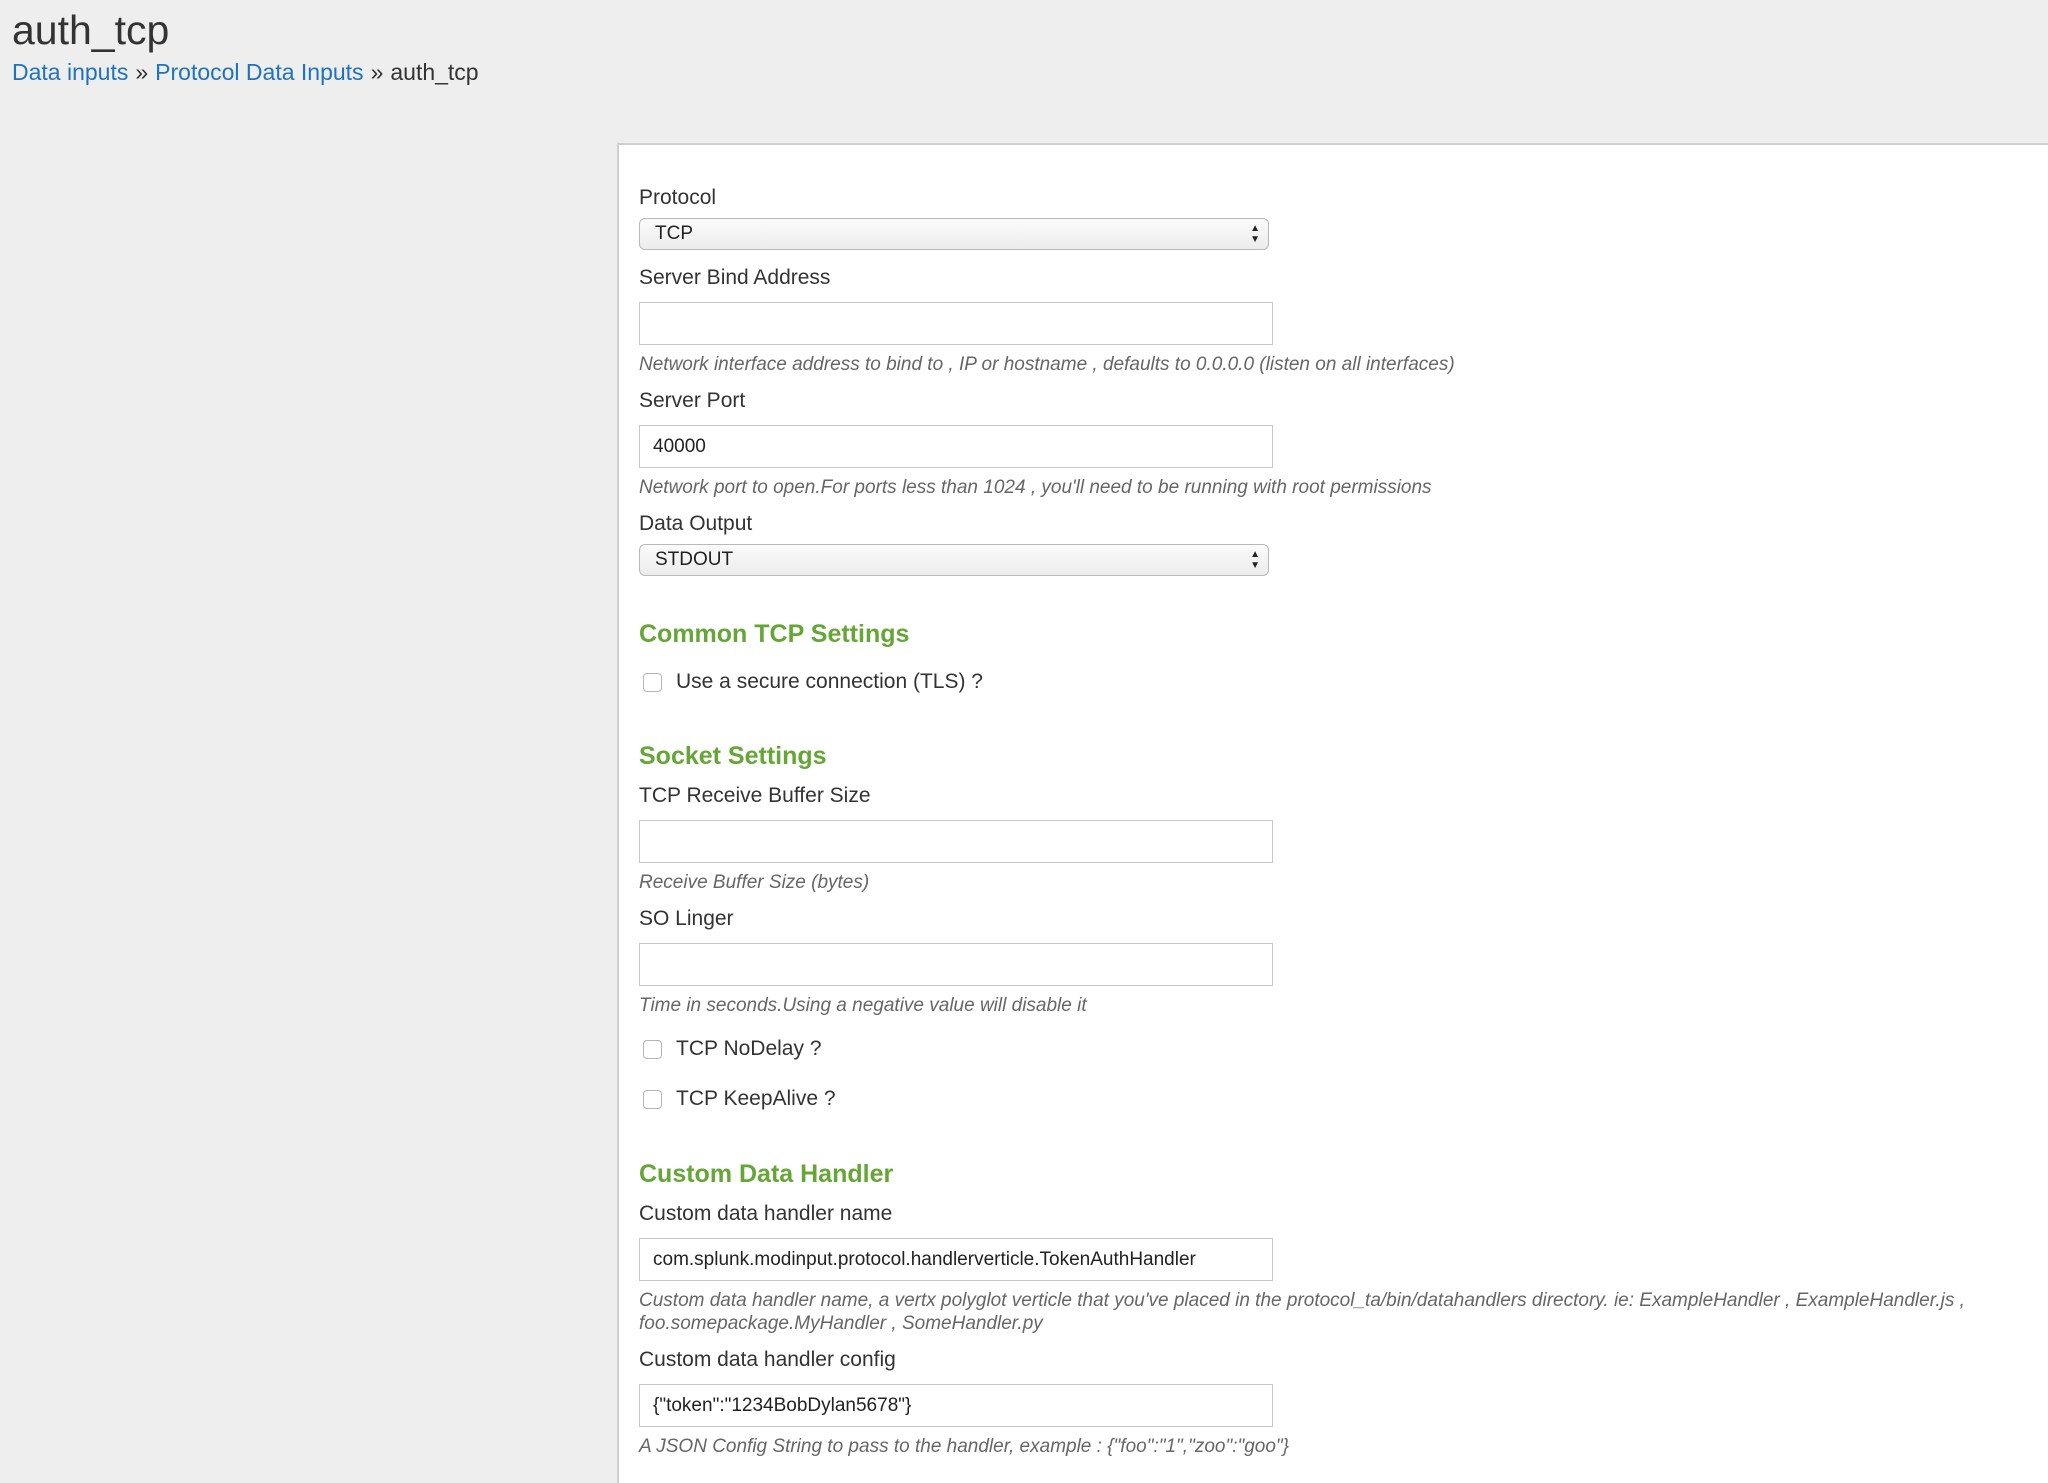  Describe the element at coordinates (735, 277) in the screenshot. I see `bind-address-label: Server Bind Address` at that location.